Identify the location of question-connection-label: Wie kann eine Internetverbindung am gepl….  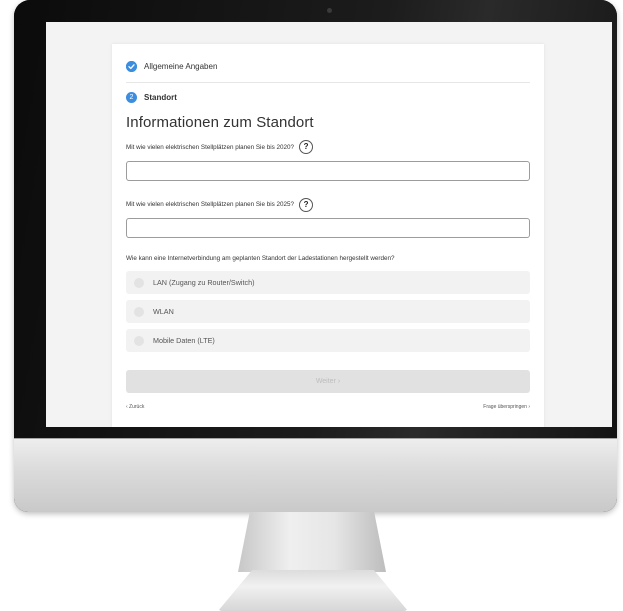
(260, 258).